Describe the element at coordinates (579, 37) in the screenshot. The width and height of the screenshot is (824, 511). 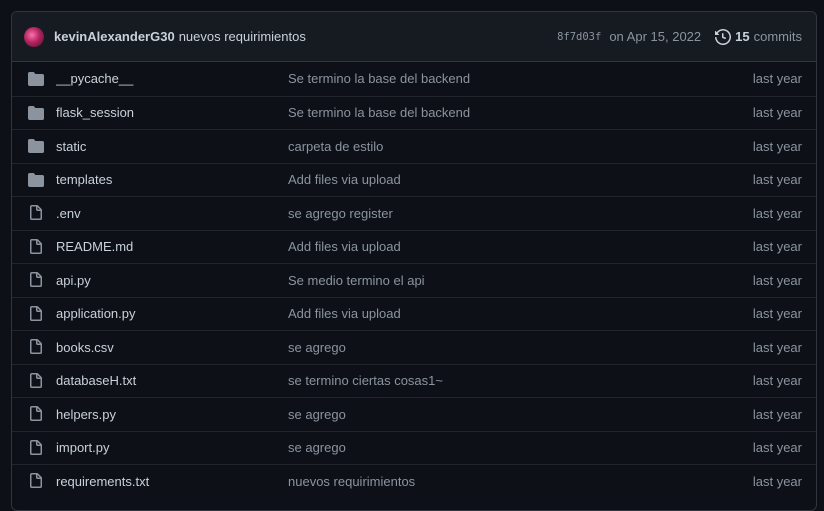
I see `commit-sha-link: 8f7d03f` at that location.